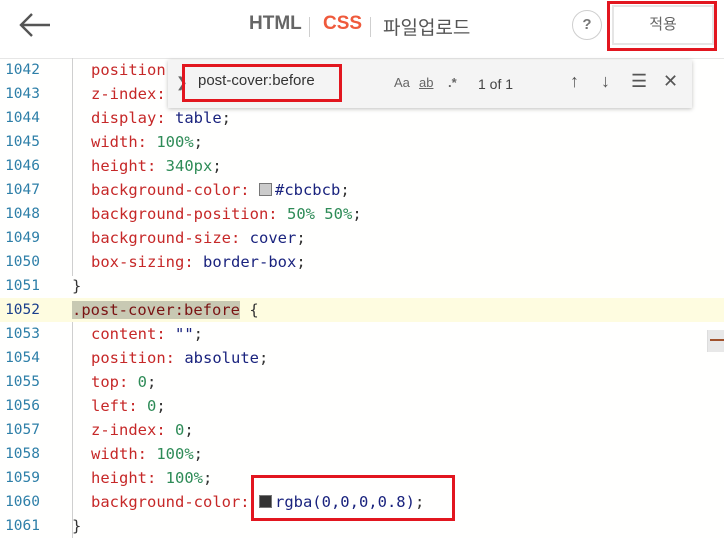 This screenshot has width=724, height=538. What do you see at coordinates (22, 310) in the screenshot?
I see `line-number: 1052` at bounding box center [22, 310].